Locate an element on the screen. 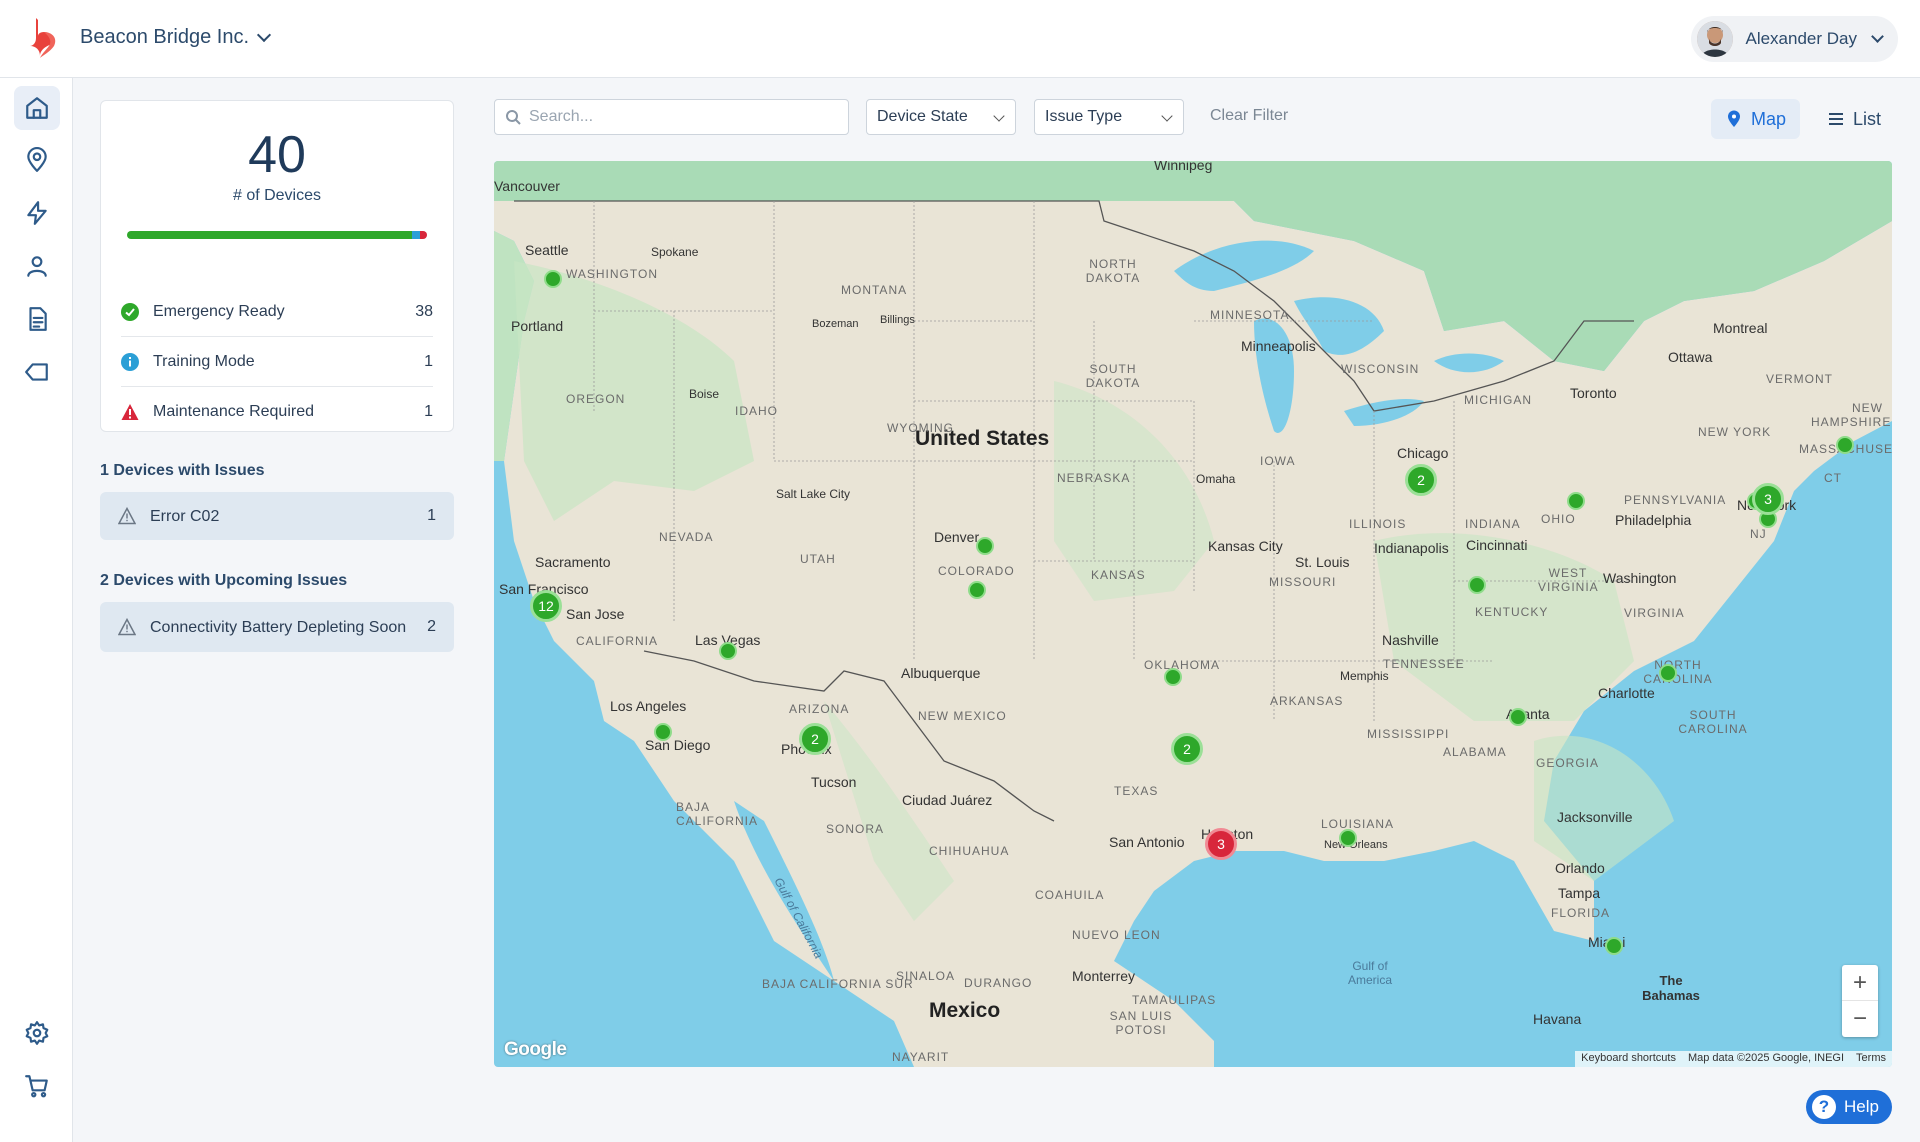  keyboard-shortcuts-link: Keyboard shortcuts is located at coordinates (1628, 1059).